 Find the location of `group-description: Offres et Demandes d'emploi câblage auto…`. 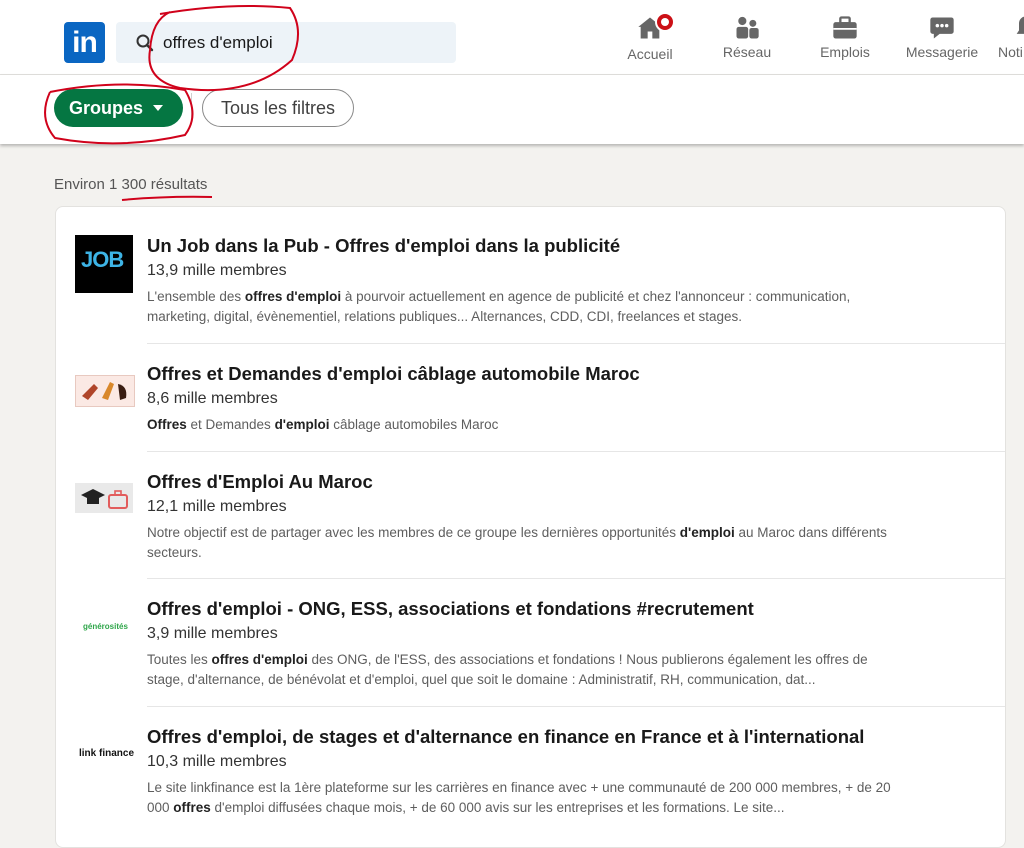

group-description: Offres et Demandes d'emploi câblage auto… is located at coordinates (323, 424).